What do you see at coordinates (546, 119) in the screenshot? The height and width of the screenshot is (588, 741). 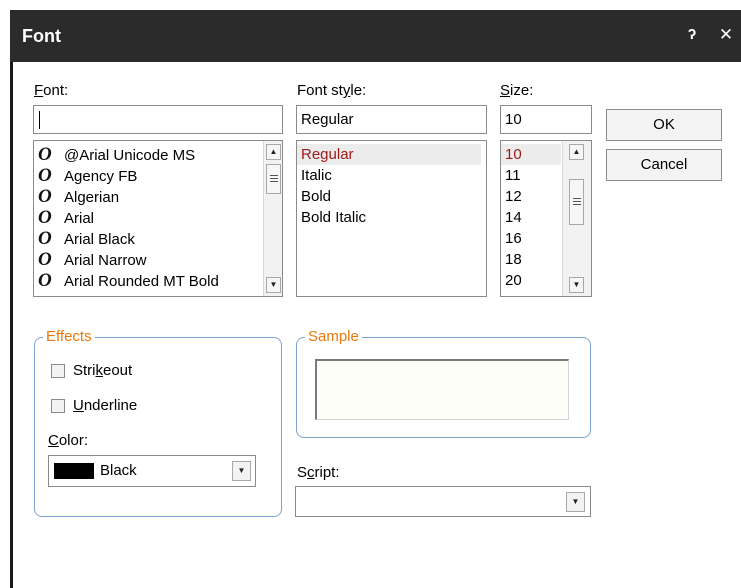 I see `size-input: 10` at bounding box center [546, 119].